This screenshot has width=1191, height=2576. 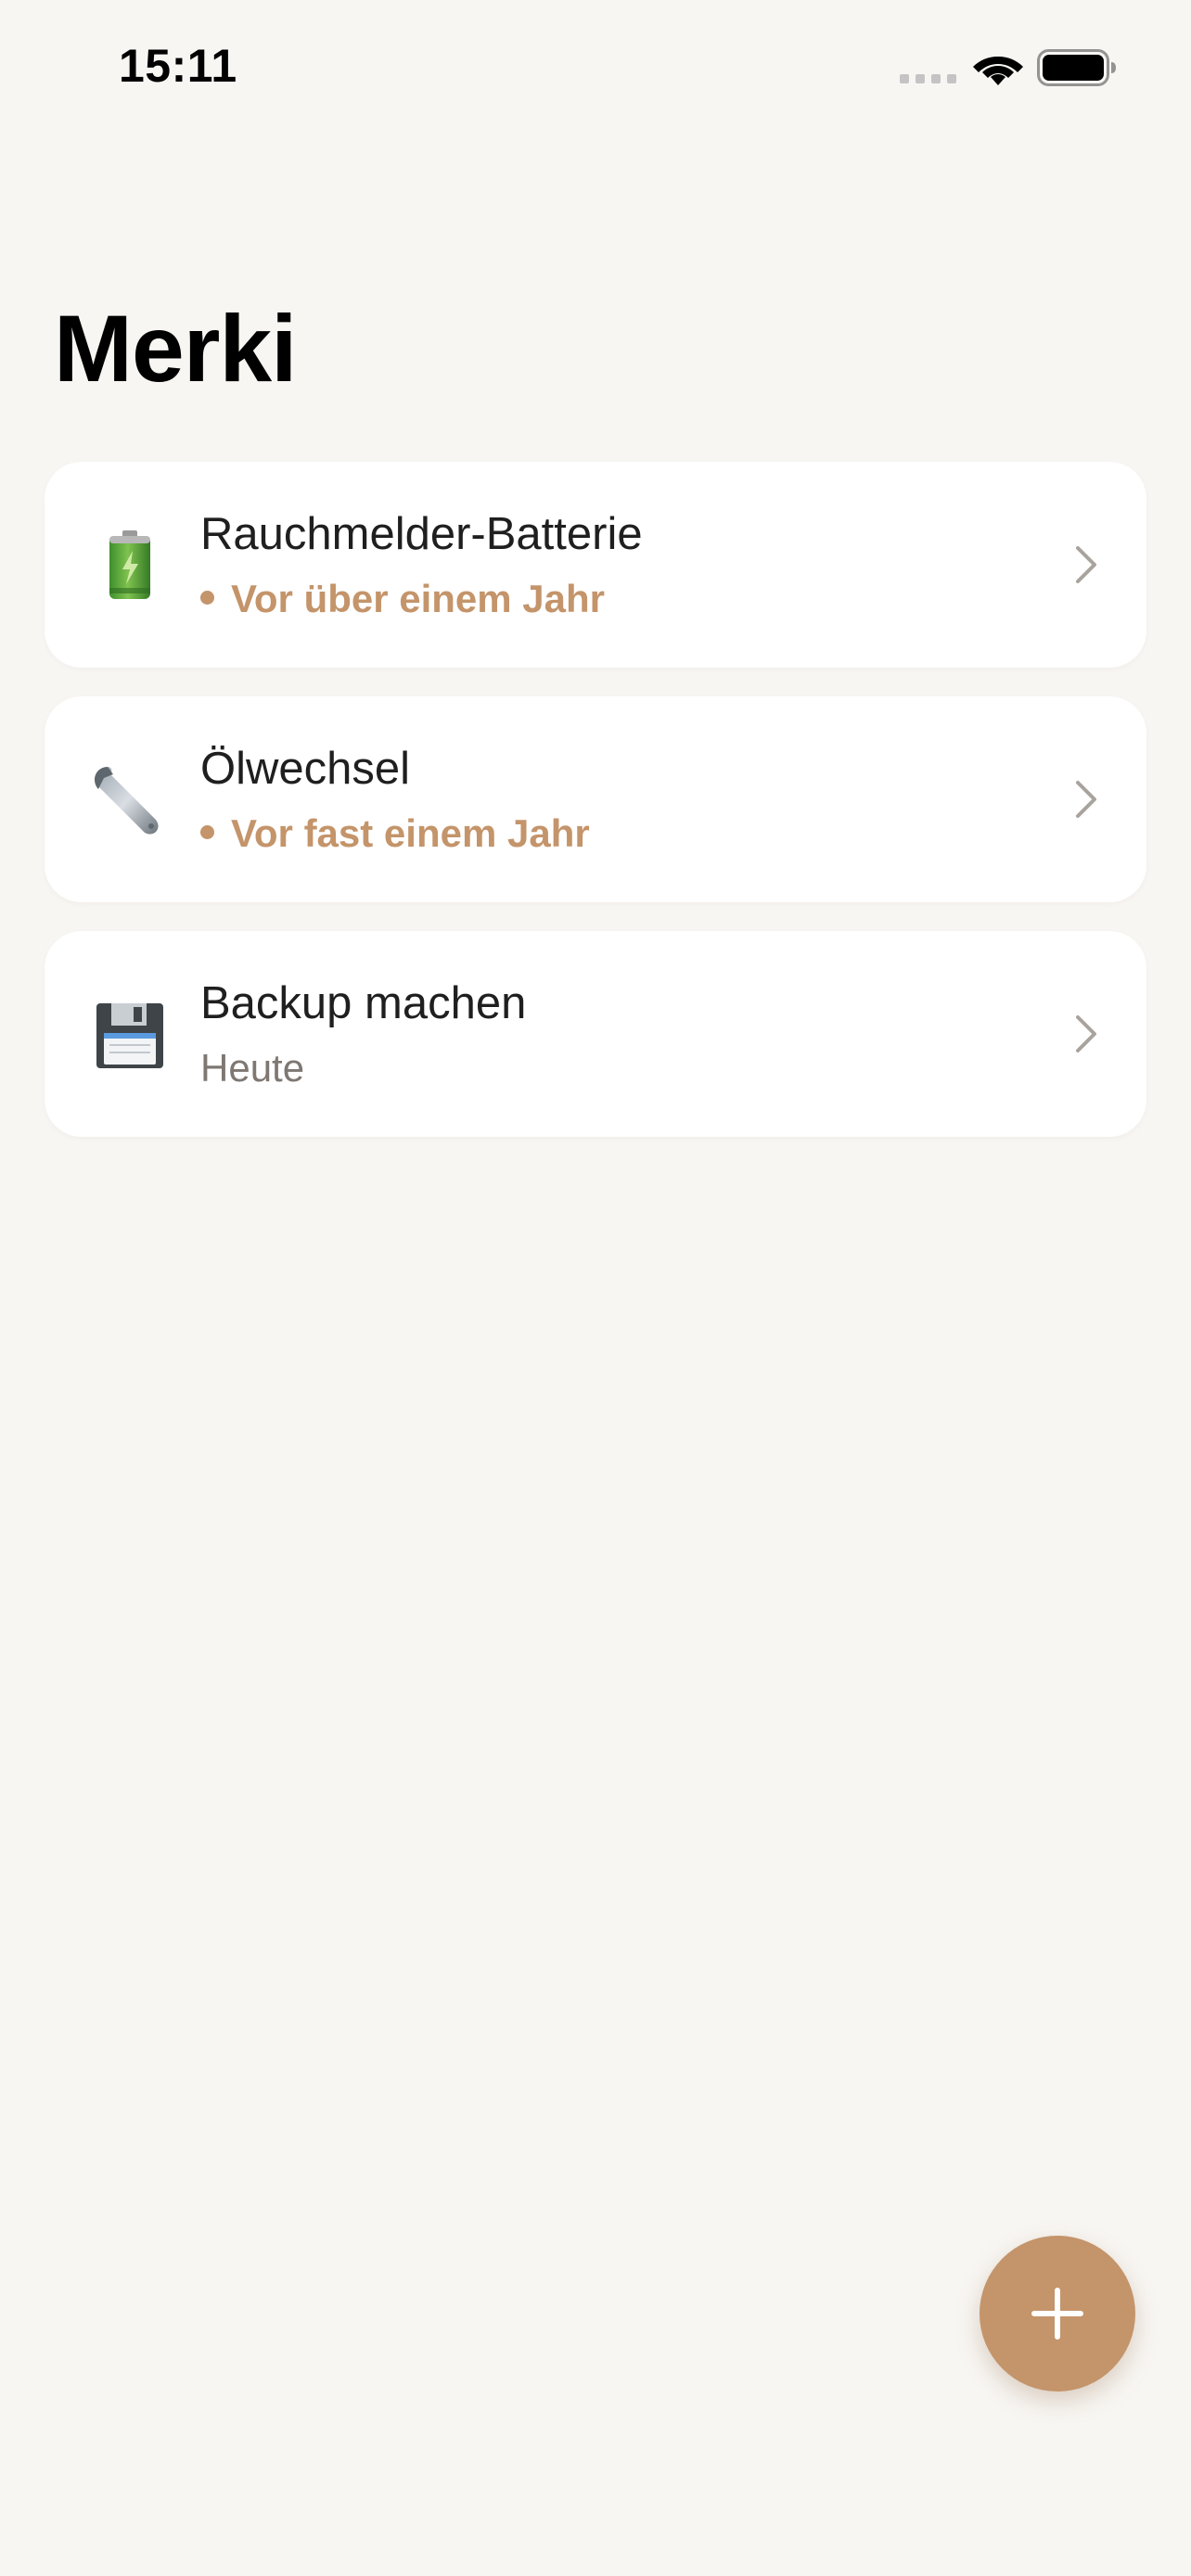 What do you see at coordinates (998, 71) in the screenshot?
I see `wifi-icon` at bounding box center [998, 71].